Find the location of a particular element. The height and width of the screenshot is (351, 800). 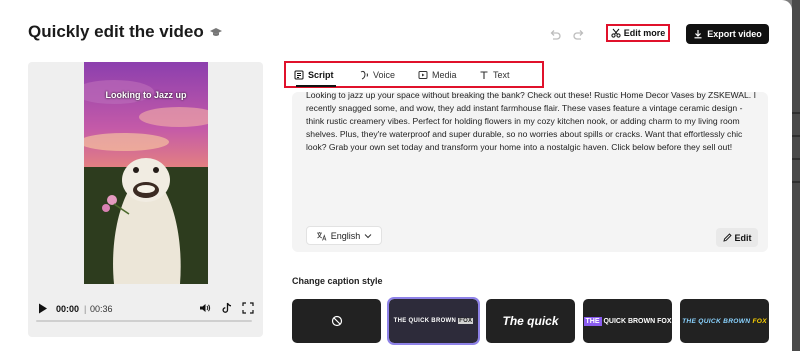

script-icon is located at coordinates (299, 75).